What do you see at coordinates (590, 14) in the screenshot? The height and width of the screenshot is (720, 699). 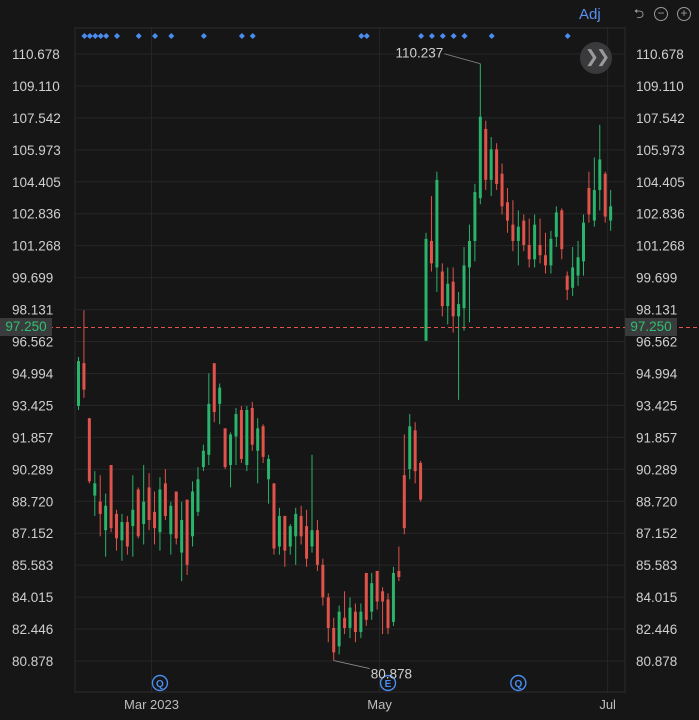 I see `adjust-toggle-button: Adj` at bounding box center [590, 14].